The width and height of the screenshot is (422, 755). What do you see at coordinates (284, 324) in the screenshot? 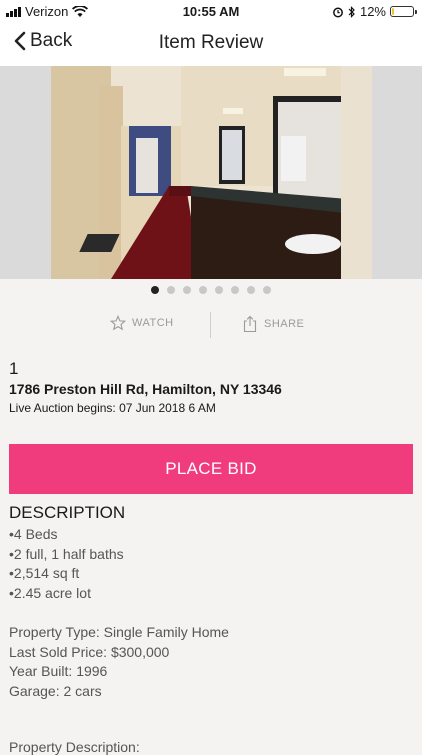
I see `share-label: SHARE` at bounding box center [284, 324].